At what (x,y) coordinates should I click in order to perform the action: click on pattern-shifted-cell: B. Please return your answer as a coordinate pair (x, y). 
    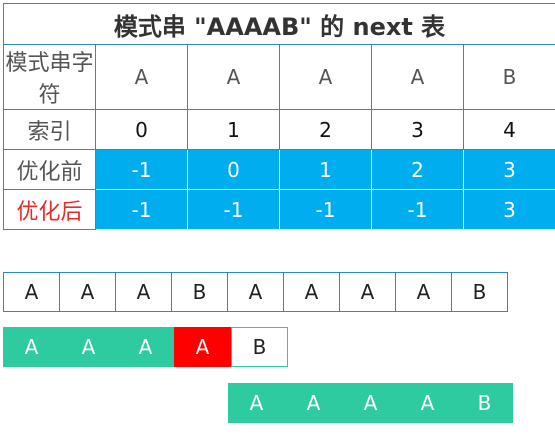
    Looking at the image, I should click on (484, 403).